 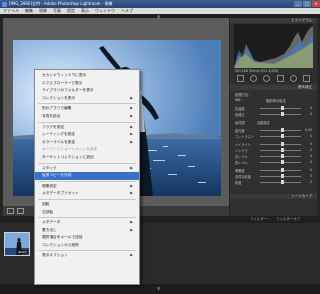 What do you see at coordinates (87, 256) in the screenshot?
I see `context-menu-item: 表示オプション ▶` at bounding box center [87, 256].